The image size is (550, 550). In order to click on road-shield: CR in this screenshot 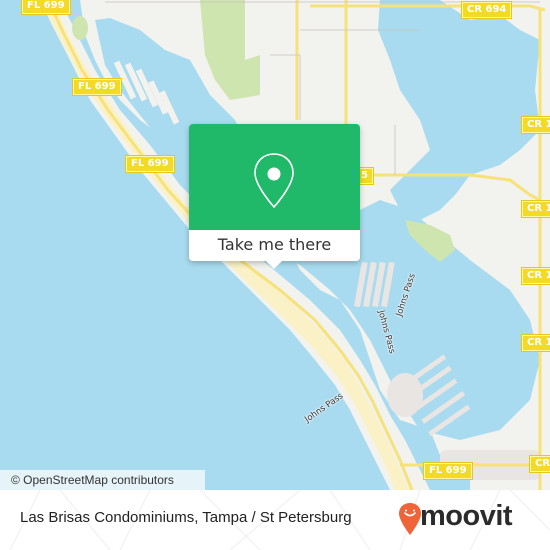, I will do `click(539, 464)`.